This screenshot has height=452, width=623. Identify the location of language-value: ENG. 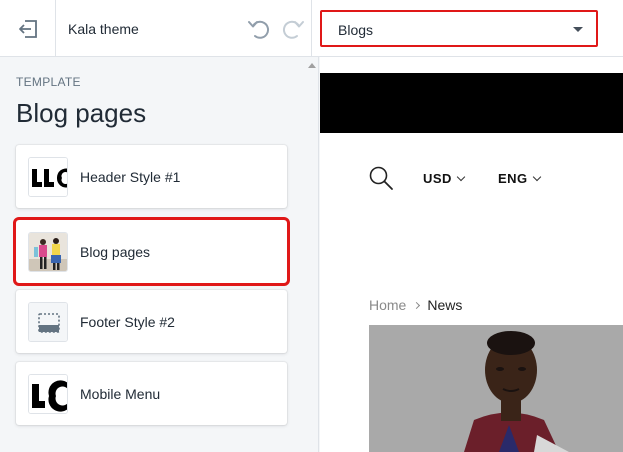
(513, 178).